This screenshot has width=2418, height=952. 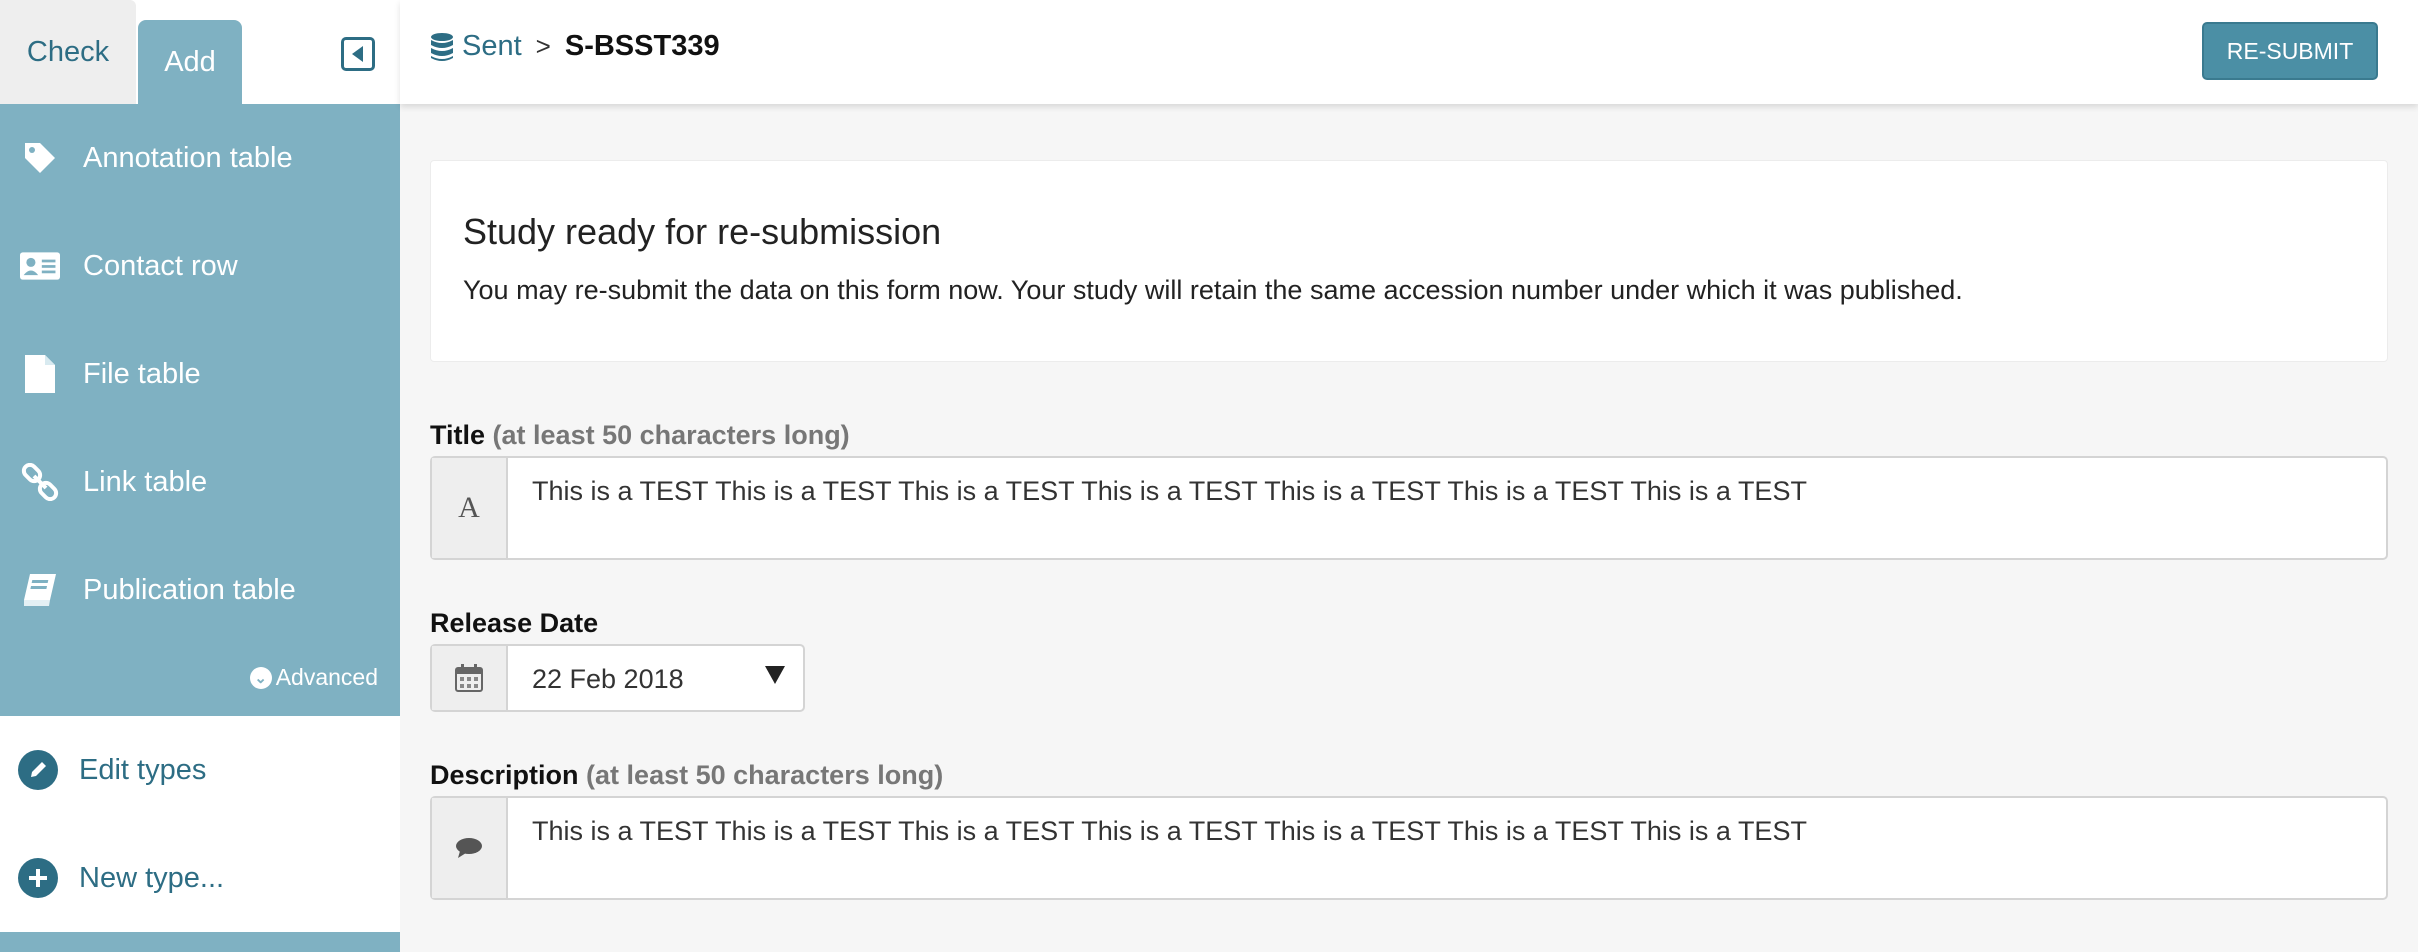 What do you see at coordinates (68, 52) in the screenshot?
I see `tab-check: Check` at bounding box center [68, 52].